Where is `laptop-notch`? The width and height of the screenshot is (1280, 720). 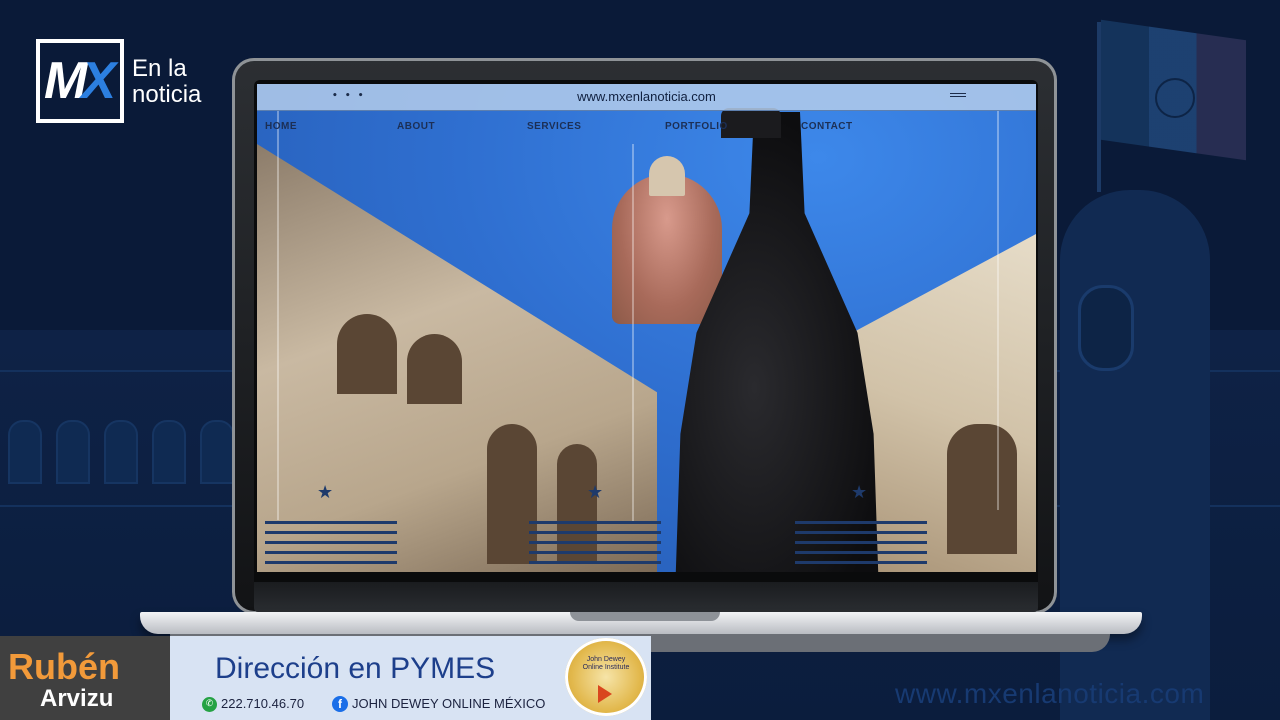
laptop-notch is located at coordinates (645, 616).